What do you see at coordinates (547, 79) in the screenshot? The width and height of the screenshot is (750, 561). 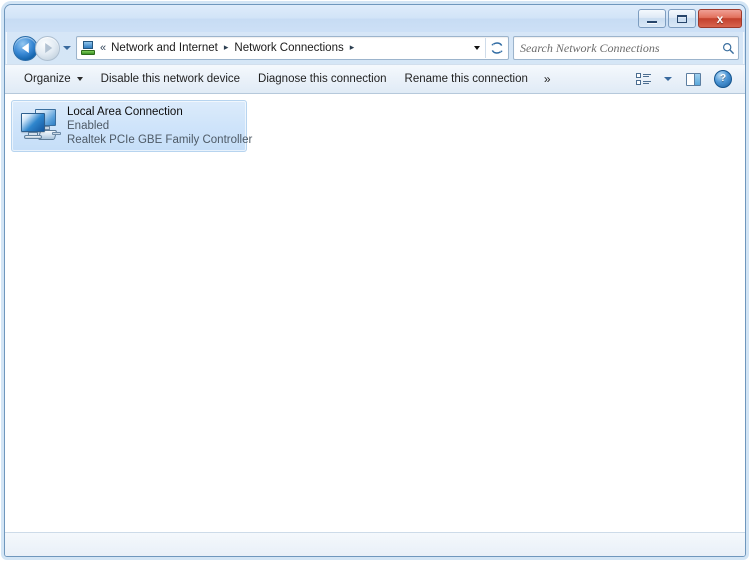 I see `toolbar-overflow-button: »` at bounding box center [547, 79].